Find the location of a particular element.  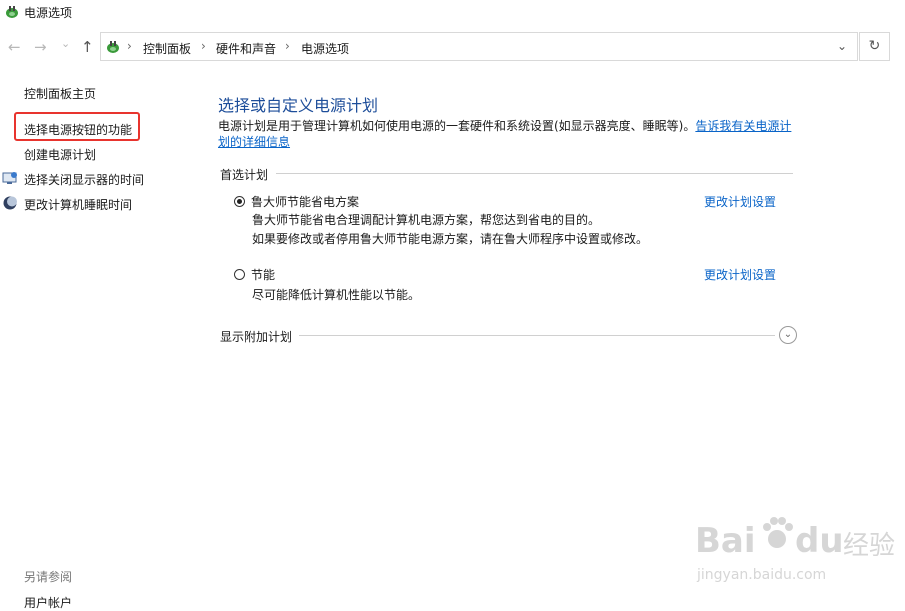

control-panel-icon is located at coordinates (113, 47).